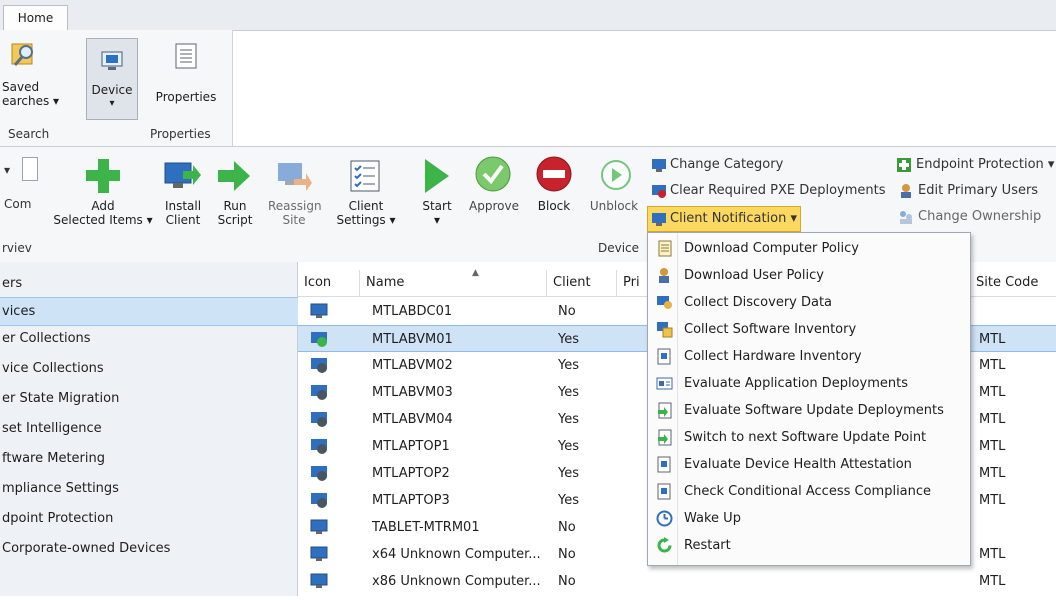 The height and width of the screenshot is (600, 1056). I want to click on properties-icon, so click(186, 56).